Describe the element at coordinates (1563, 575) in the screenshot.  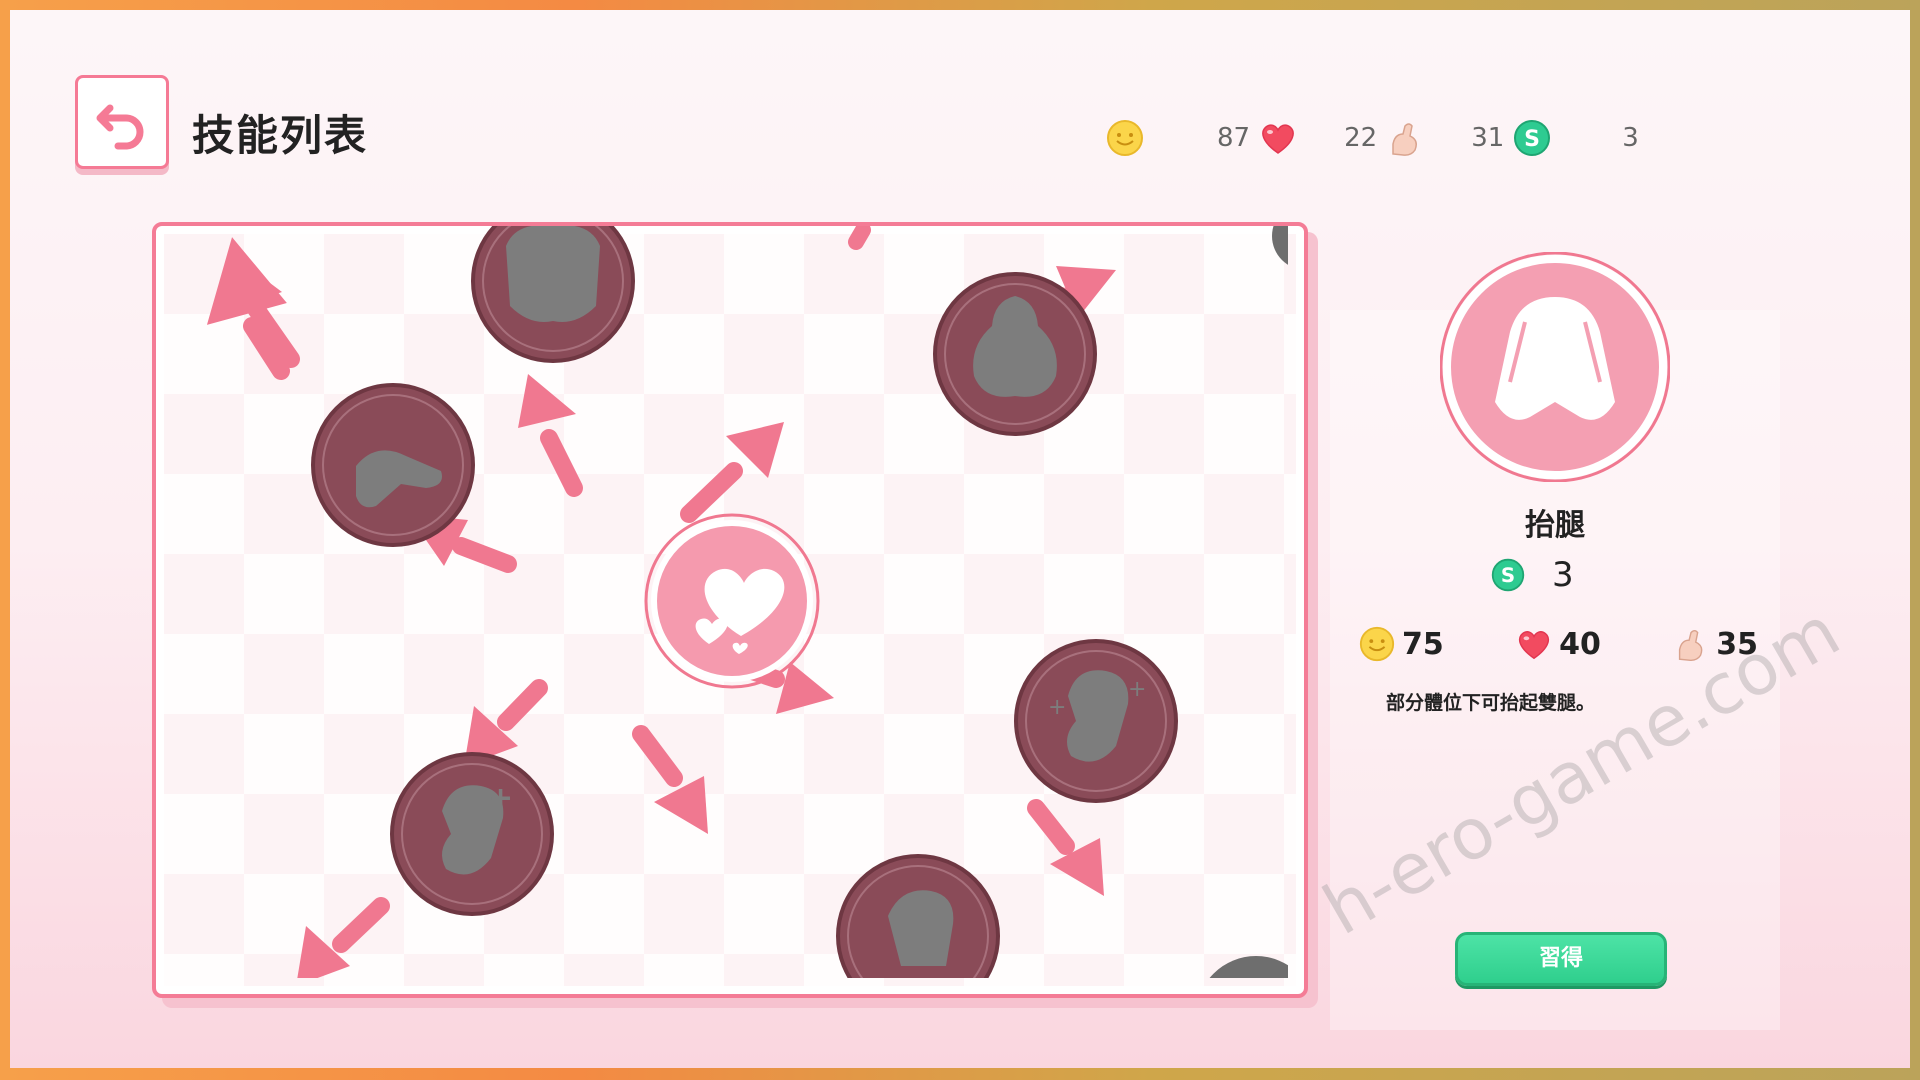
I see `skill-cost-value: 3` at that location.